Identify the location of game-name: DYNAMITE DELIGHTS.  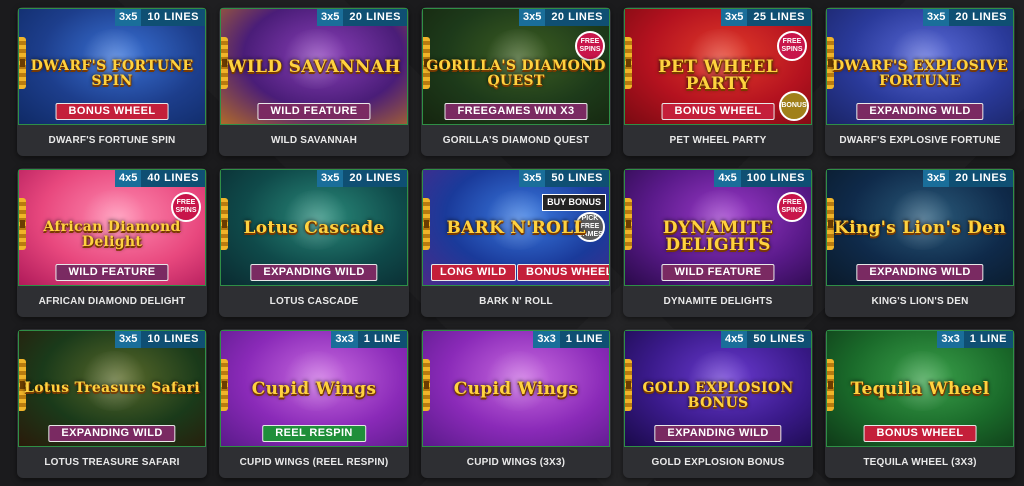
(718, 301).